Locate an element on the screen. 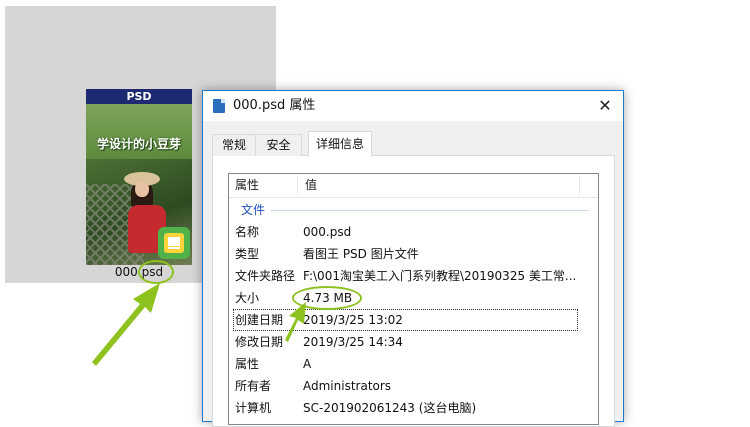 This screenshot has height=427, width=750. close-icon: ✕ is located at coordinates (605, 105).